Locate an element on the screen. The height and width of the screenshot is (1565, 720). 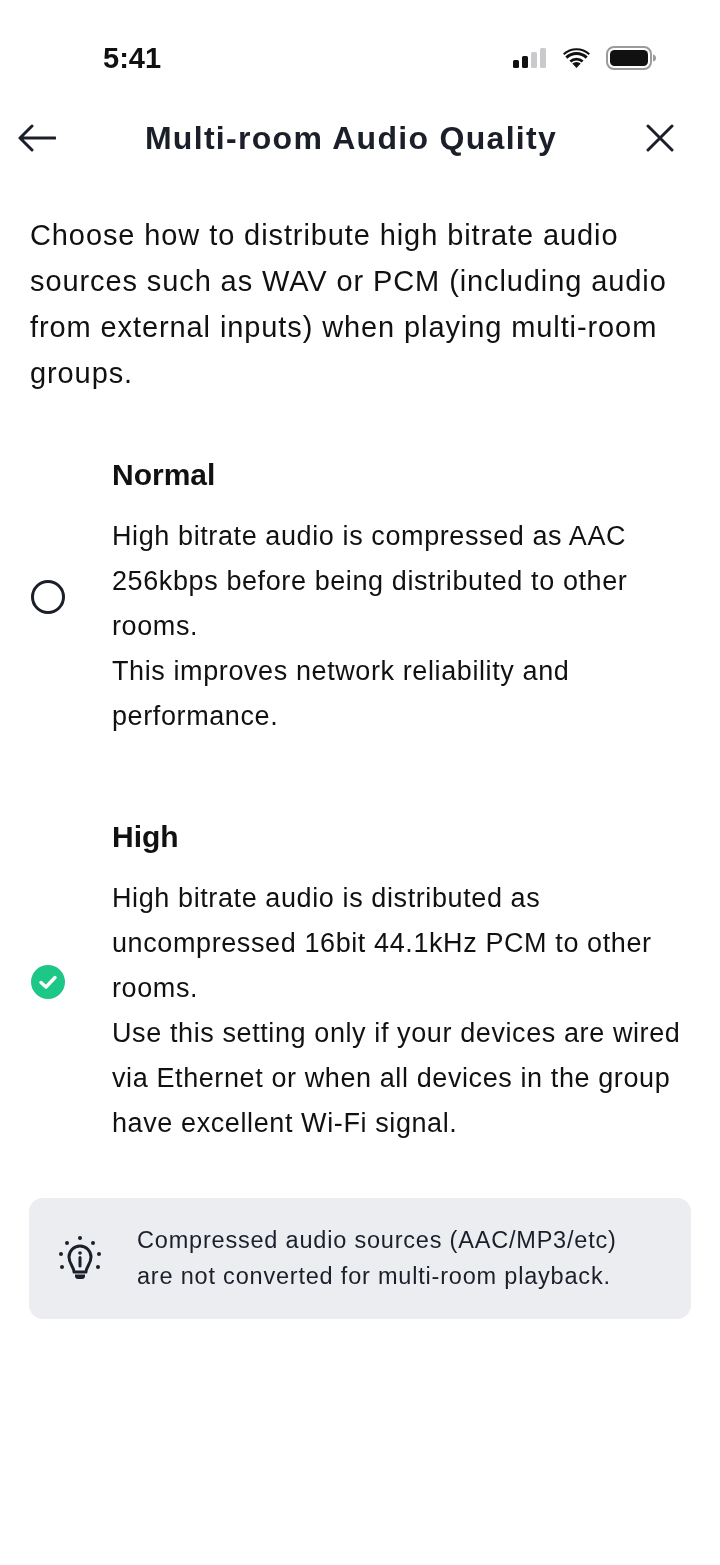
intro-text: Choose how to distribute high bitrate audio sources such as WAV or PCM (including audio from external inputs) when playing multi-room groups. is located at coordinates (349, 304).